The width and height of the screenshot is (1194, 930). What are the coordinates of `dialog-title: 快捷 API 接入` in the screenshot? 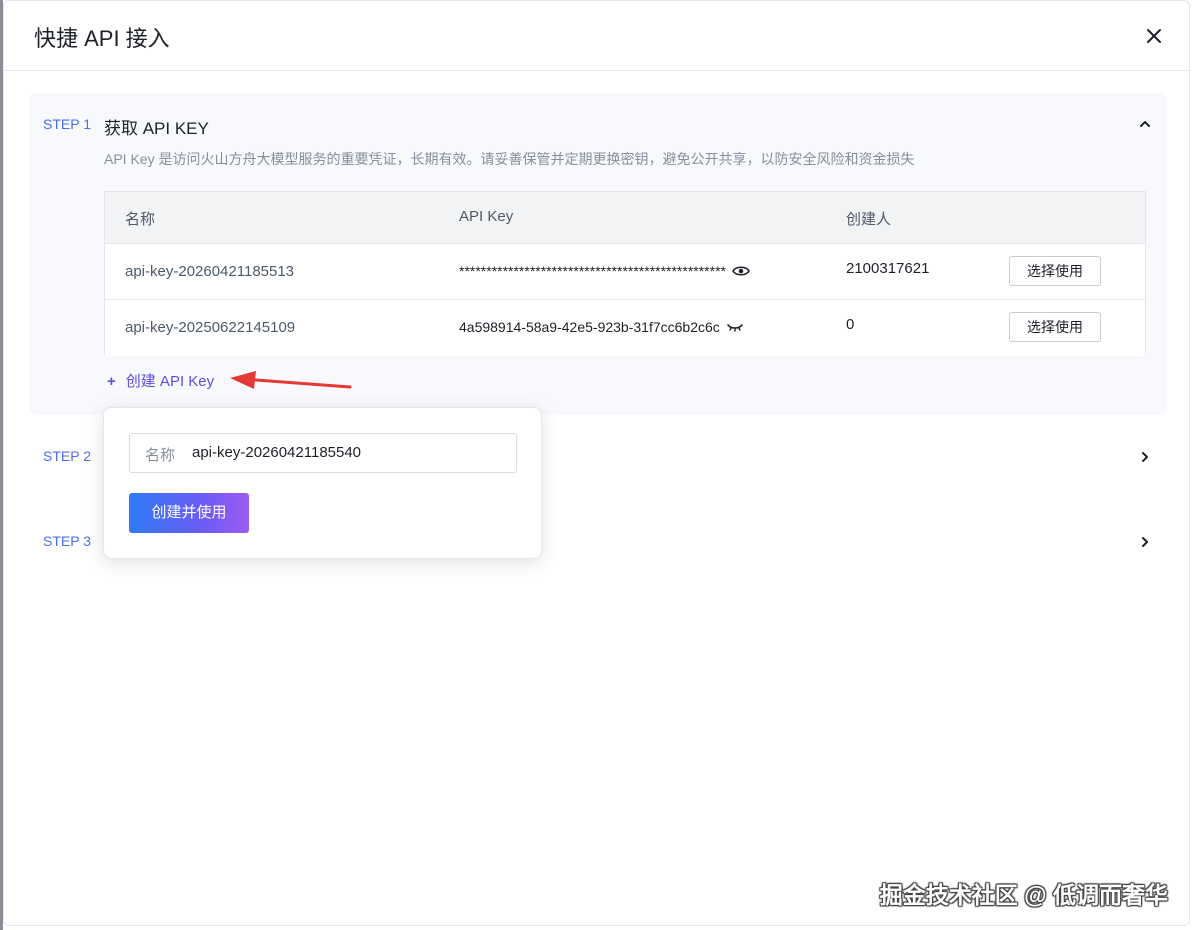 It's located at (102, 38).